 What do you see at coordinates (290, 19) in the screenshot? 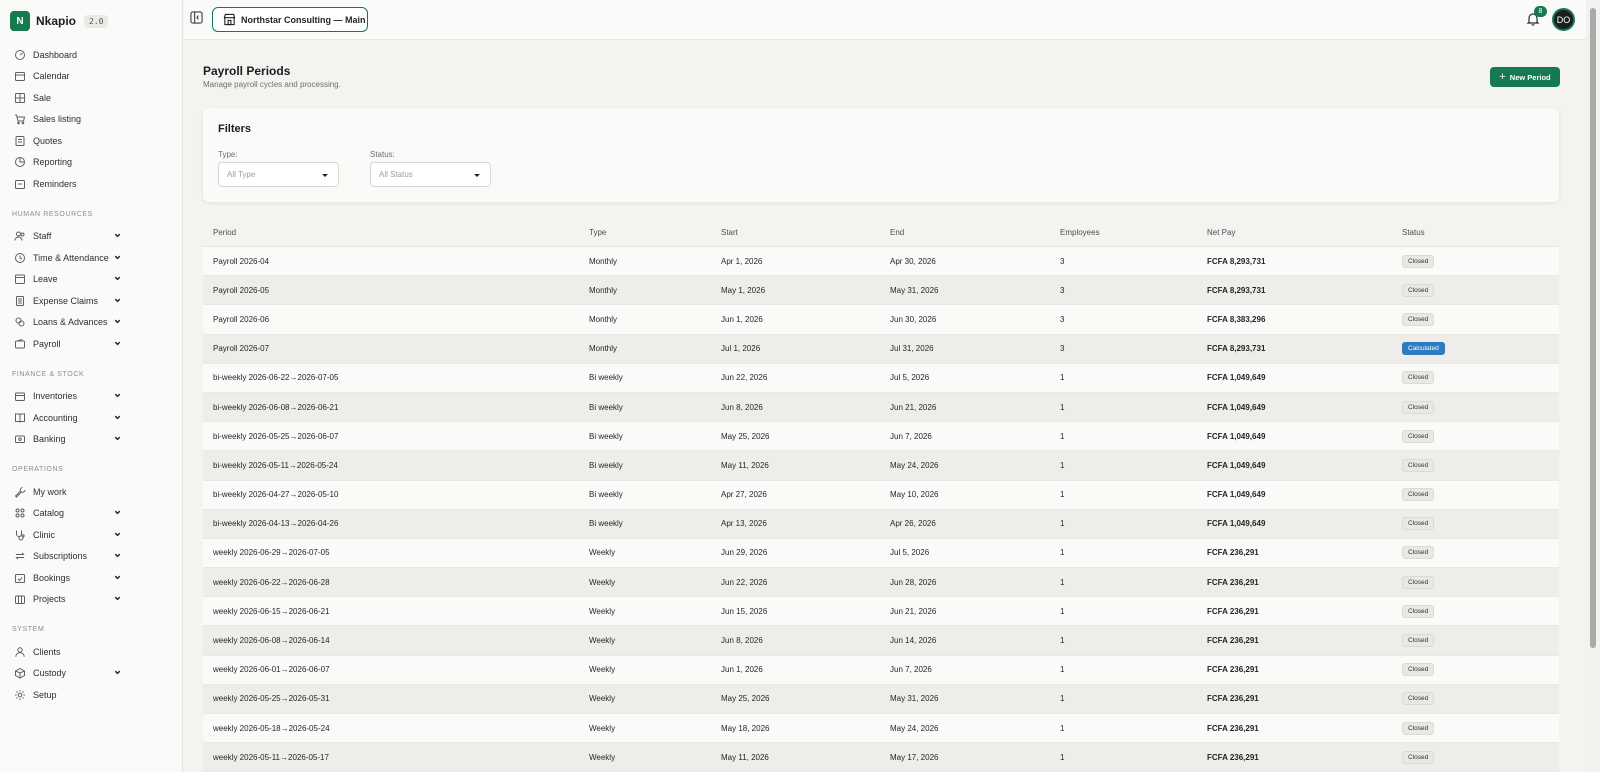
I see `organization-switcher: Northstar Consulting — Main` at bounding box center [290, 19].